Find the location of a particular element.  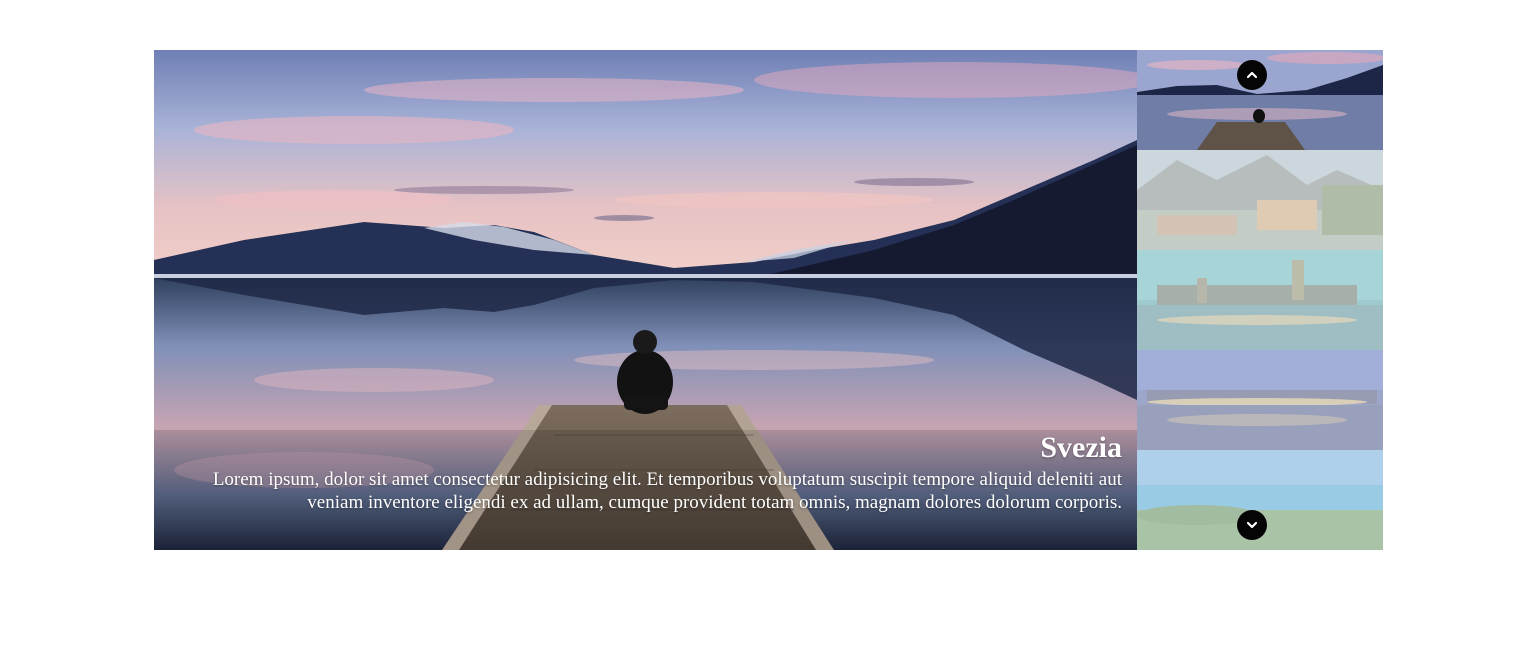

thumbnail-london is located at coordinates (1260, 300).